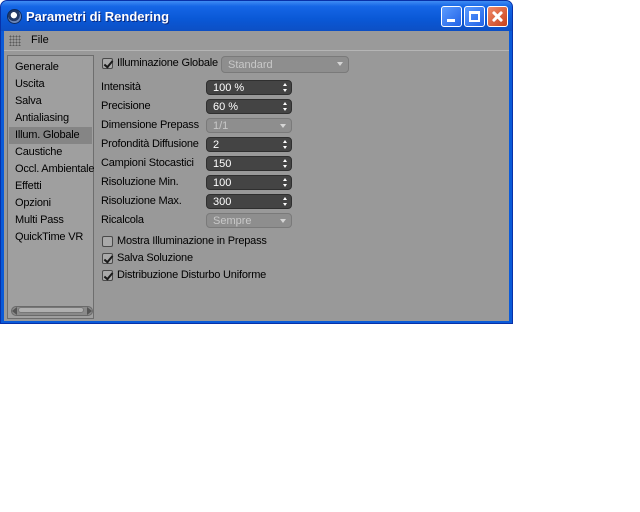 This screenshot has width=640, height=512. Describe the element at coordinates (89, 311) in the screenshot. I see `scroll-right-icon` at that location.